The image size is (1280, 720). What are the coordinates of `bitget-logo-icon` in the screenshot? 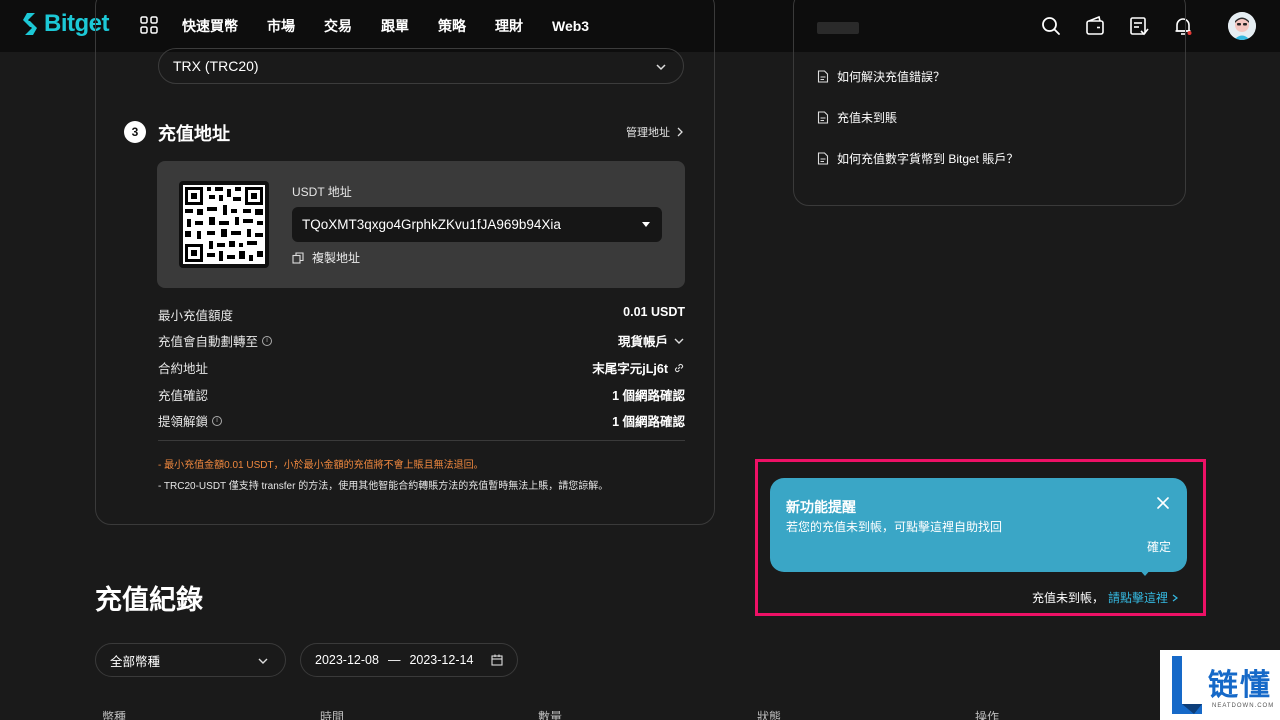 It's located at (30, 24).